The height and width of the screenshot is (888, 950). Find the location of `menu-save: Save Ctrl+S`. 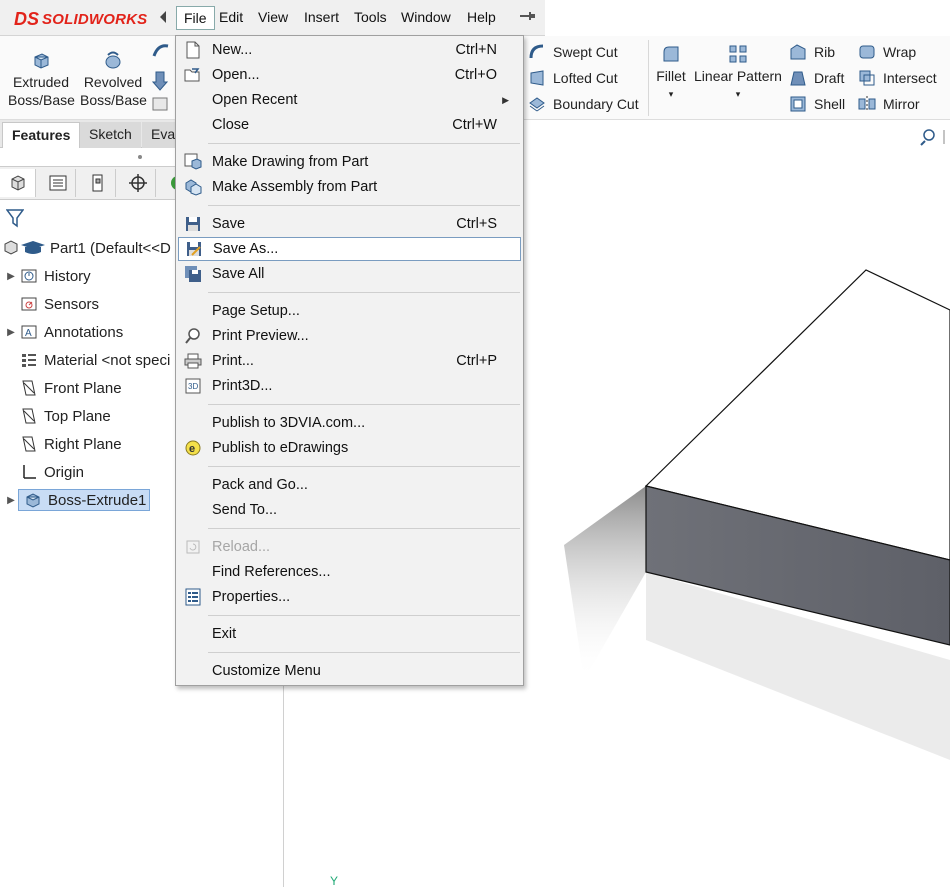

menu-save: Save Ctrl+S is located at coordinates (349, 224).